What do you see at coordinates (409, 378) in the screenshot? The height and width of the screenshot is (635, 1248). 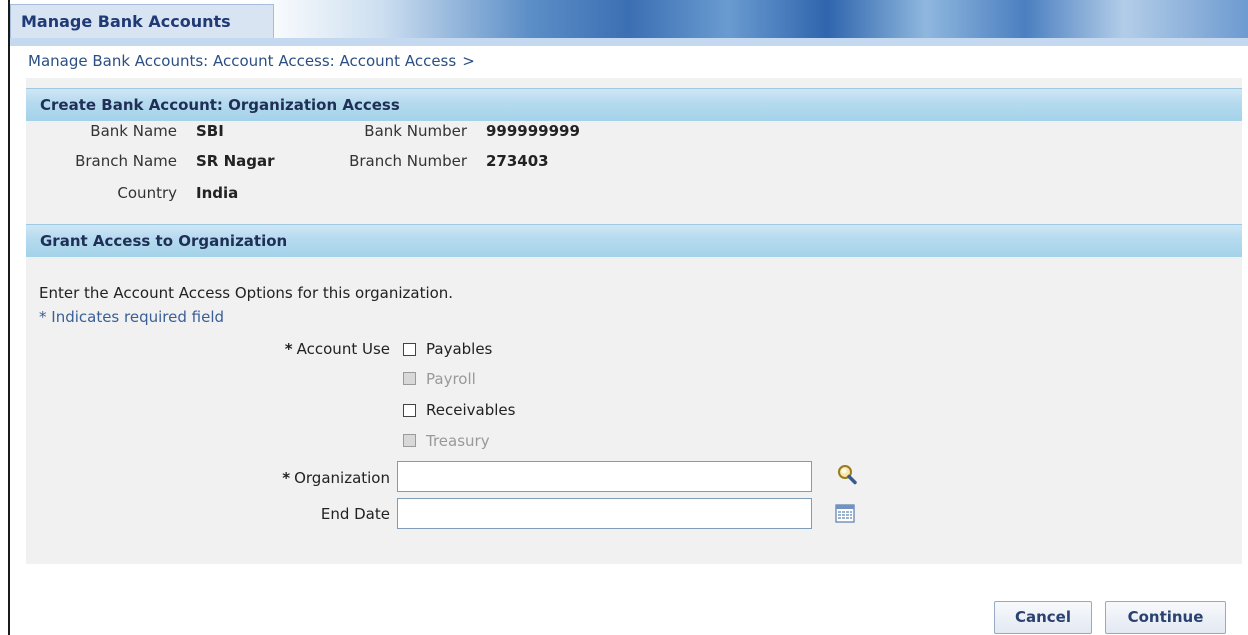 I see `payroll-checkbox` at bounding box center [409, 378].